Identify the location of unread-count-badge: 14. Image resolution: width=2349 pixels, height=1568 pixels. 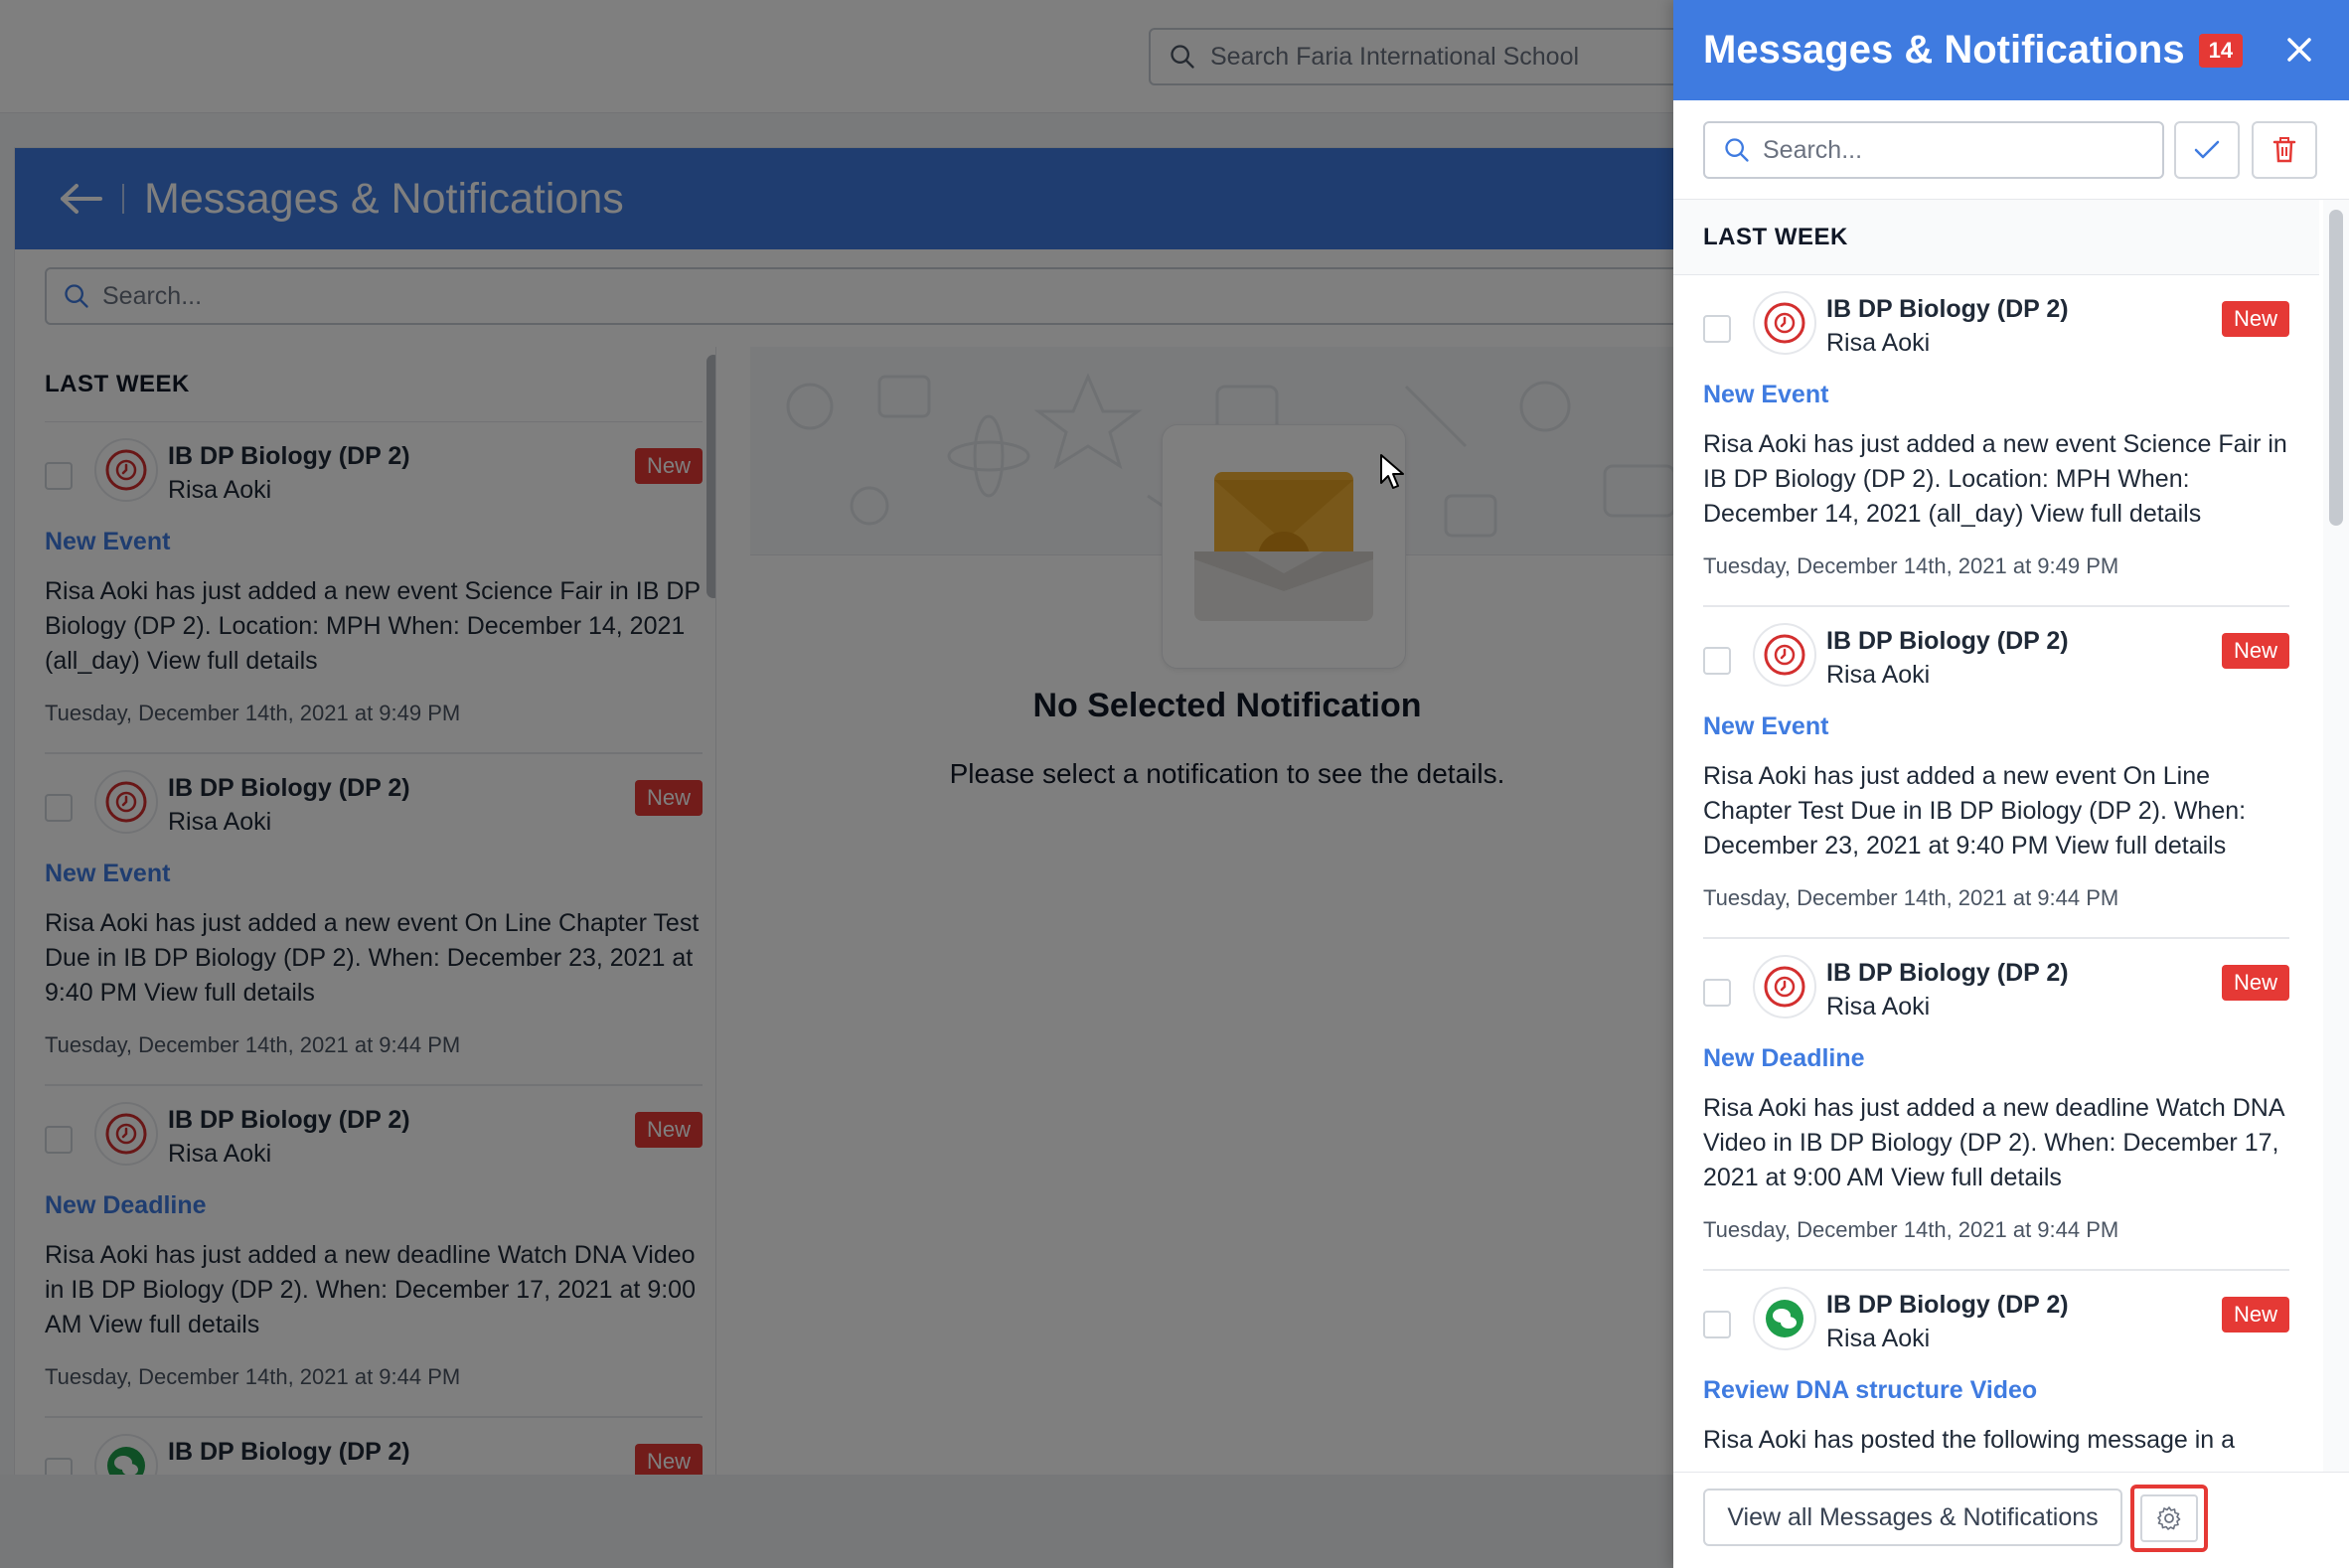
(2221, 51).